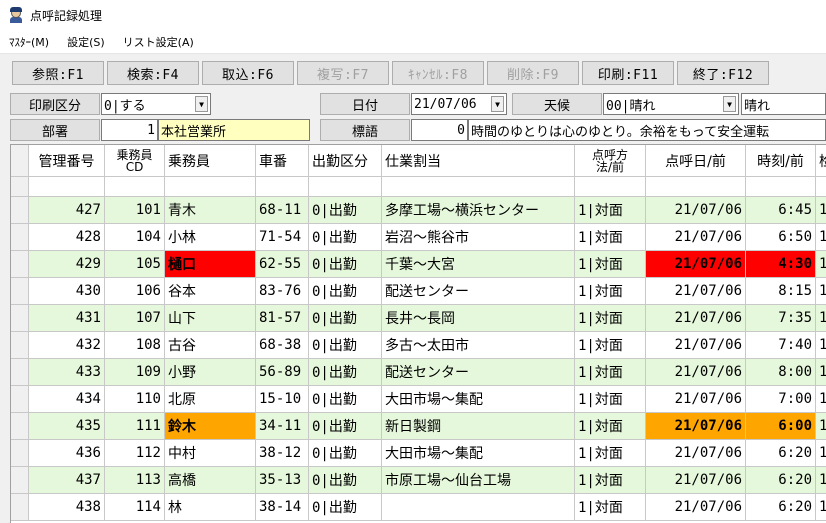 The height and width of the screenshot is (523, 826). I want to click on cell-management-no: 432, so click(67, 345).